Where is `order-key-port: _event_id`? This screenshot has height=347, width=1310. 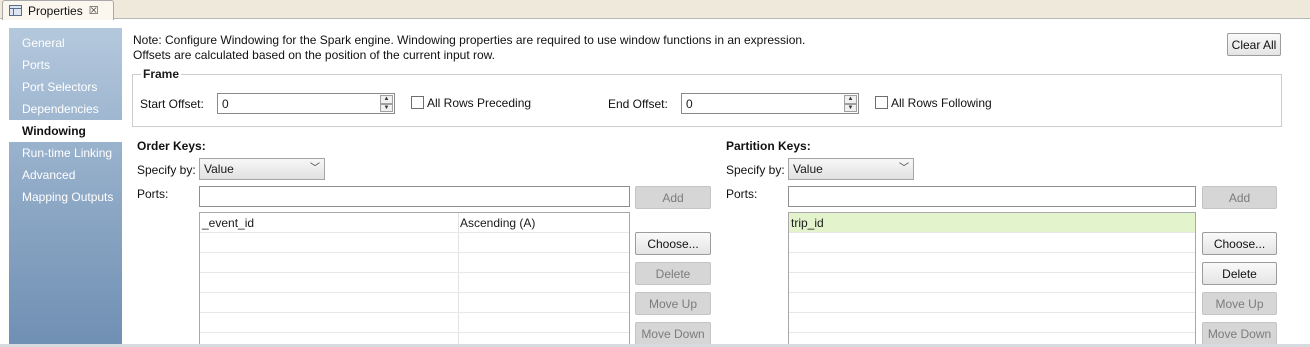
order-key-port: _event_id is located at coordinates (228, 223).